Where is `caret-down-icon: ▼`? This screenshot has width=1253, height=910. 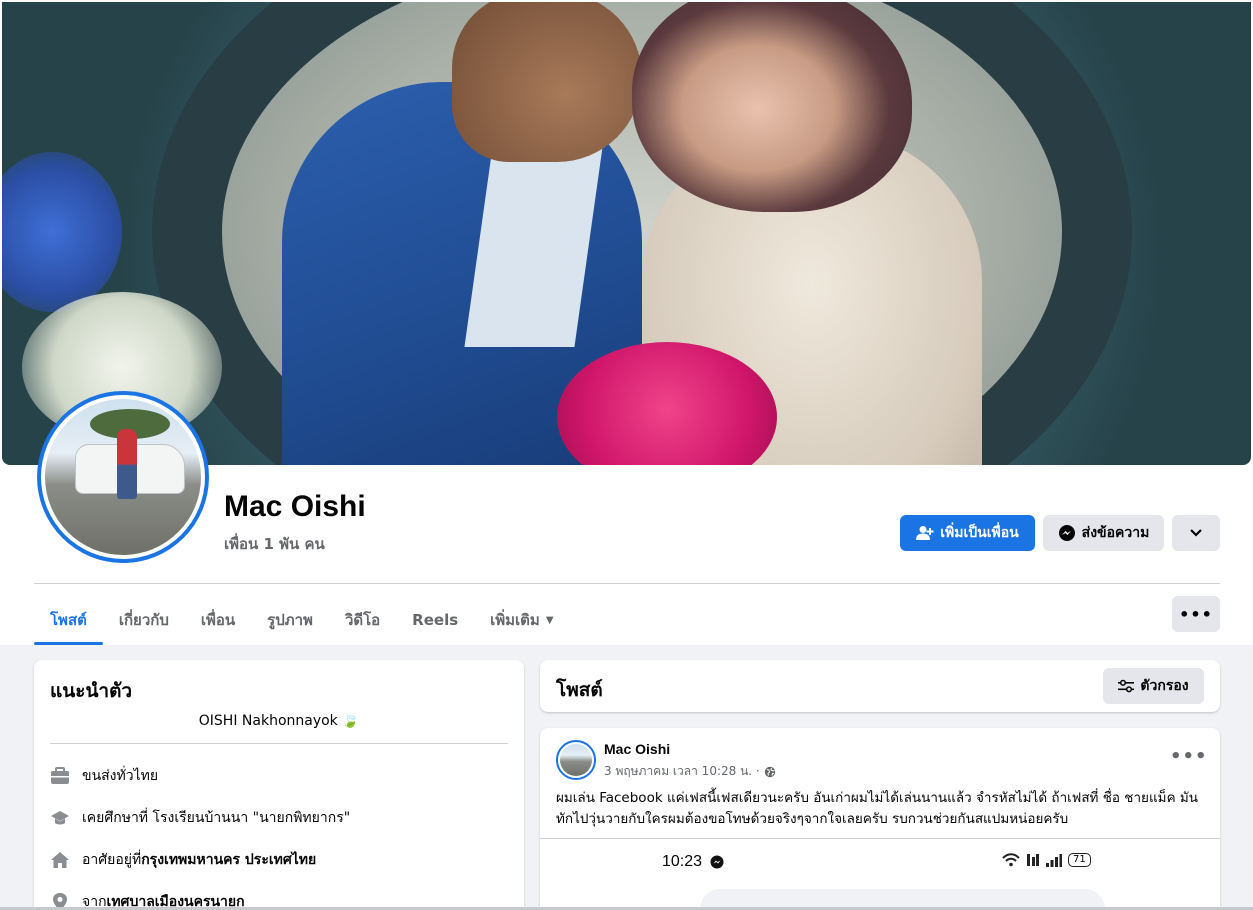 caret-down-icon: ▼ is located at coordinates (549, 620).